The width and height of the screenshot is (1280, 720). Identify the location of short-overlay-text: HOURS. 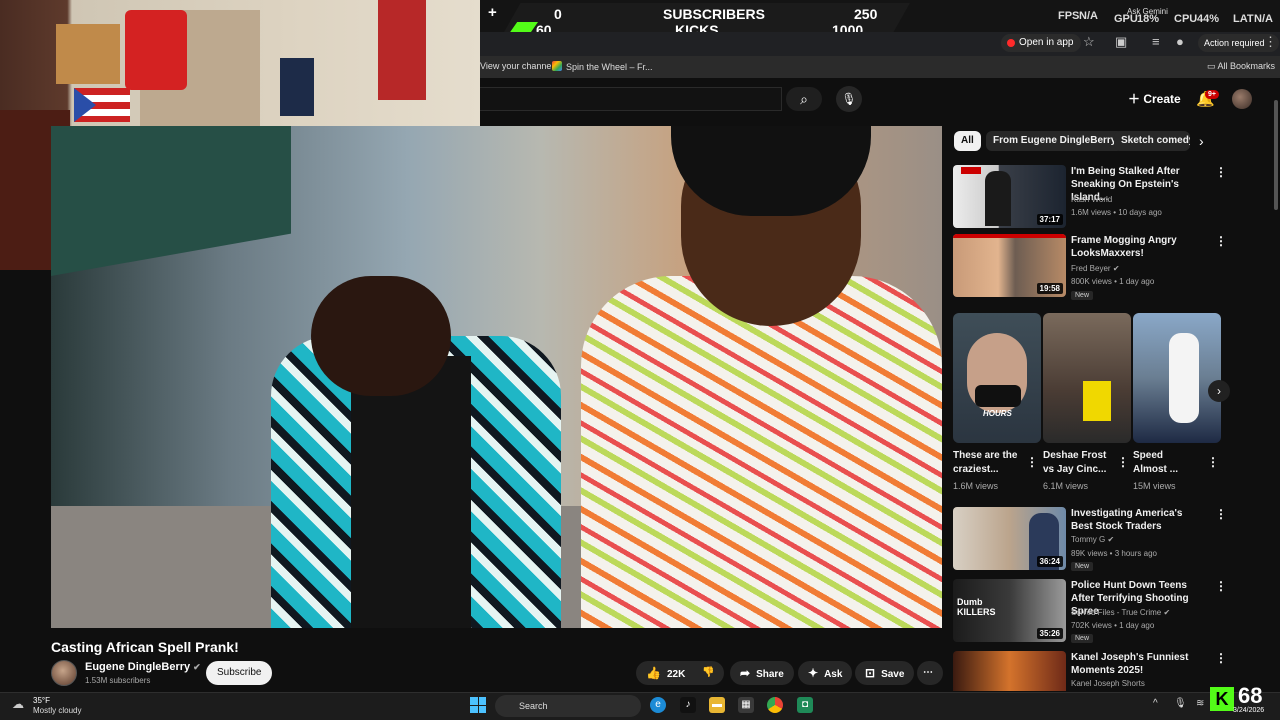
(997, 413).